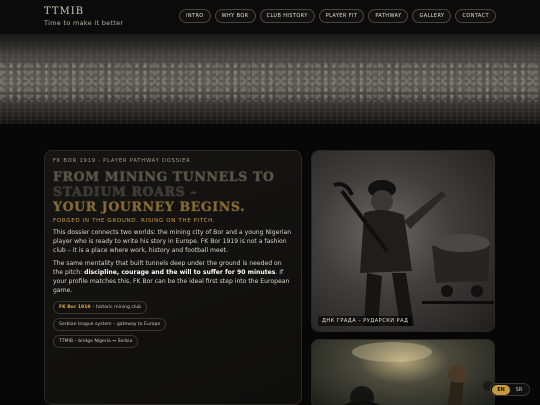  What do you see at coordinates (270, 82) in the screenshot?
I see `hero-crowd-texture` at bounding box center [270, 82].